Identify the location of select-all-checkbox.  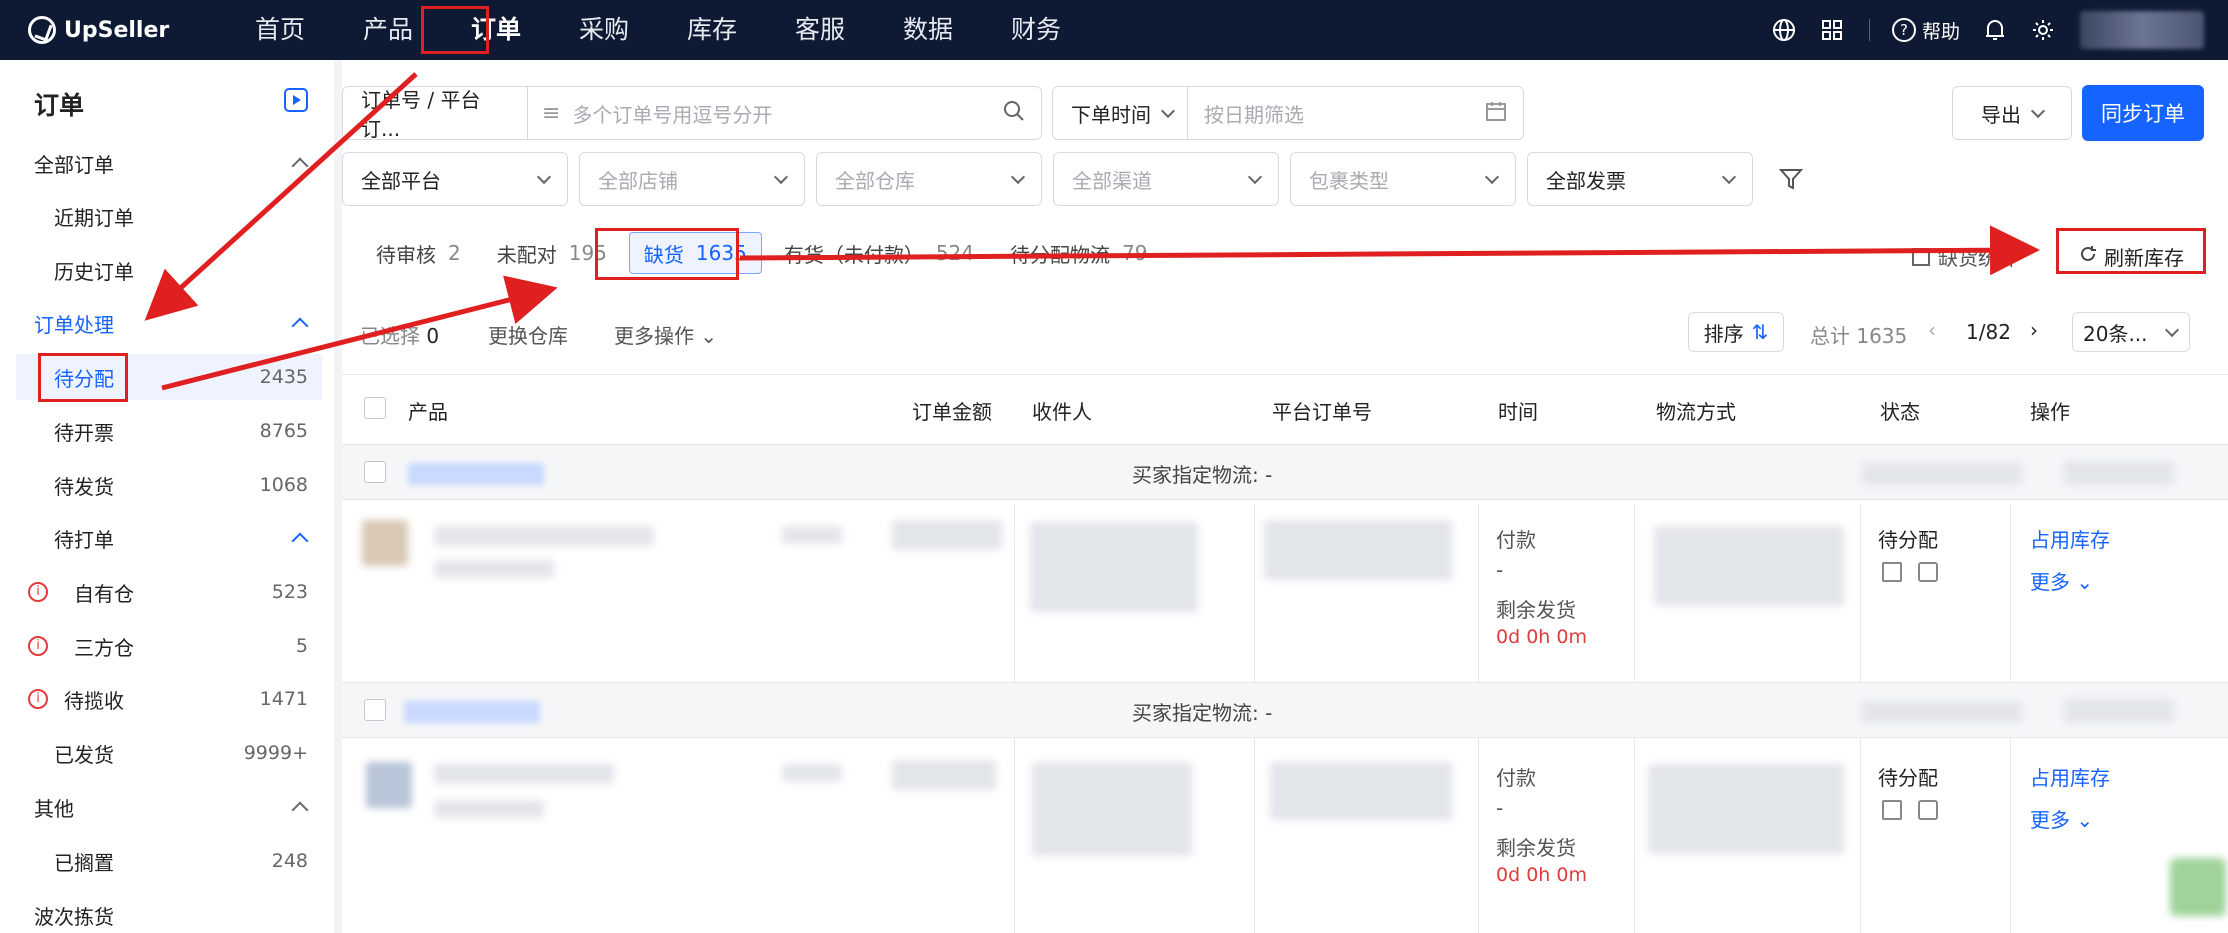
(375, 408).